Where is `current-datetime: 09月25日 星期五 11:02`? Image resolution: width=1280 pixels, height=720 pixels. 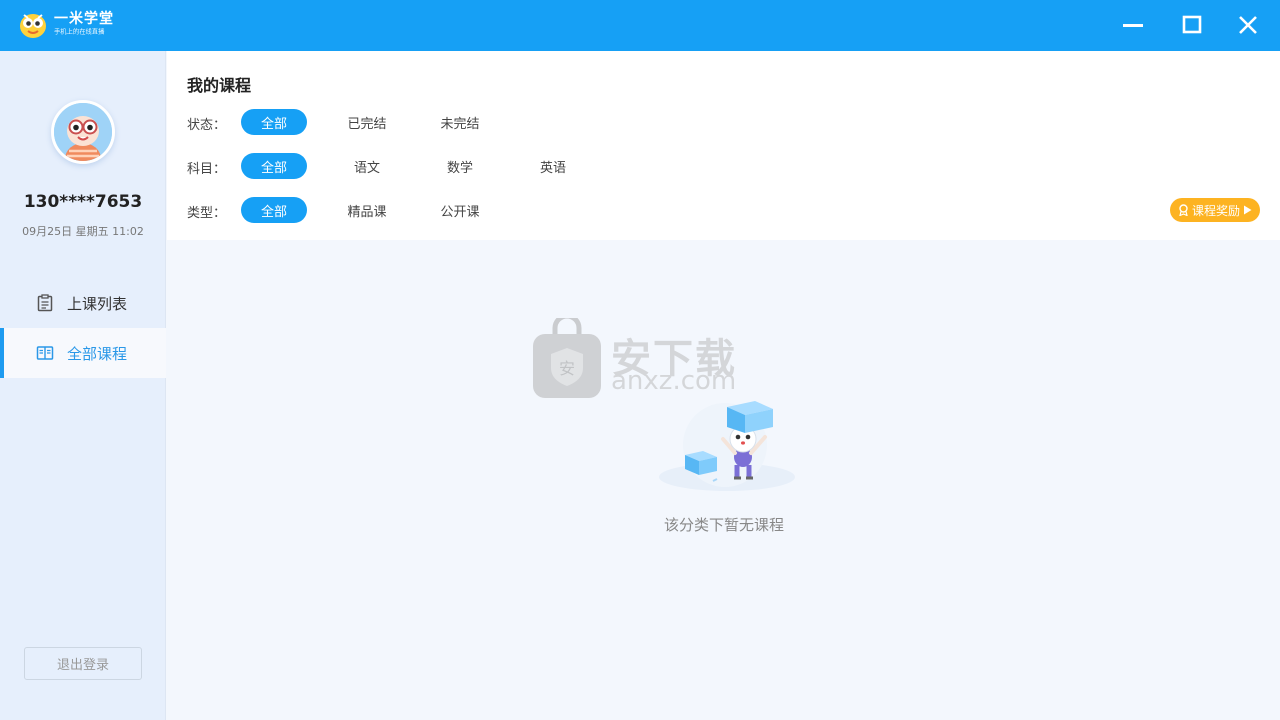 current-datetime: 09月25日 星期五 11:02 is located at coordinates (83, 231).